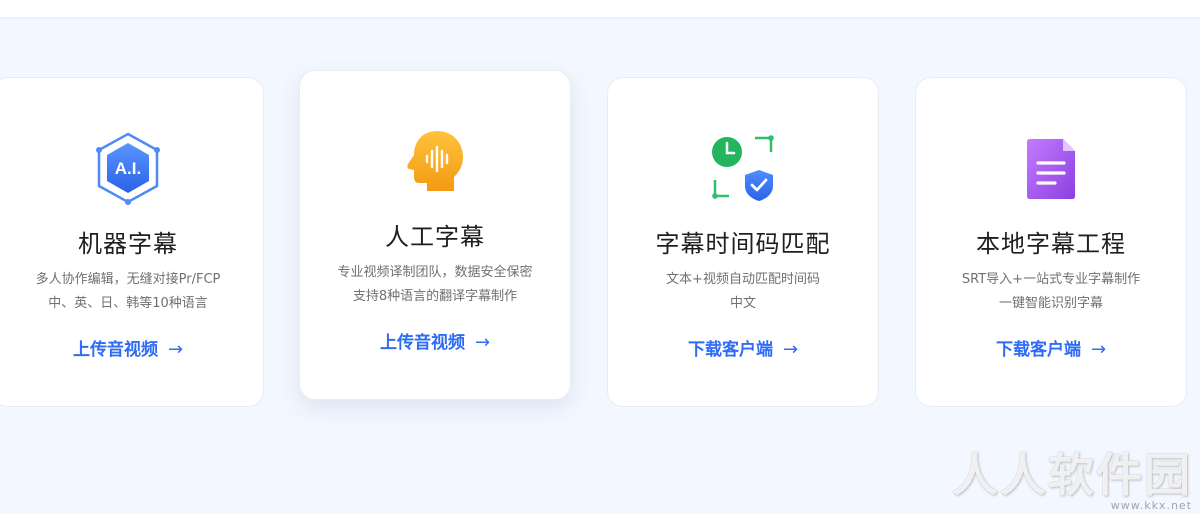  Describe the element at coordinates (1051, 168) in the screenshot. I see `document-icon` at that location.